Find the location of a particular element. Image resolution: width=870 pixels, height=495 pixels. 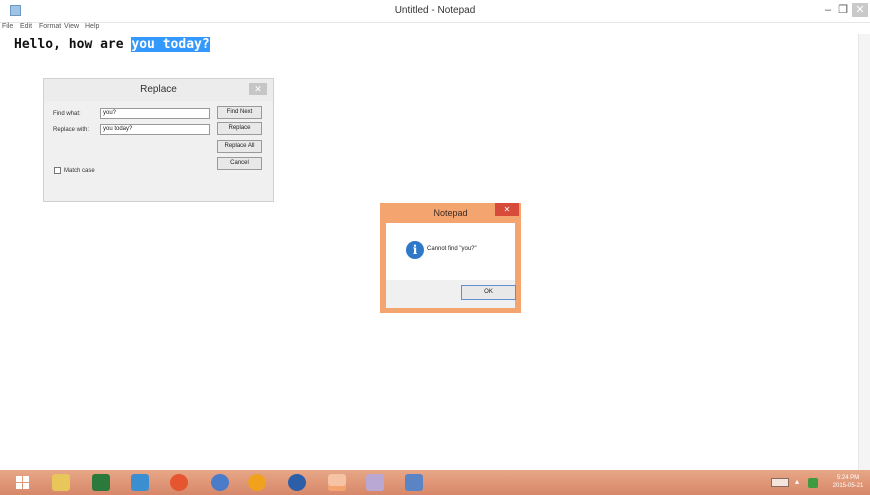

cancel-button: Cancel is located at coordinates (239, 163).